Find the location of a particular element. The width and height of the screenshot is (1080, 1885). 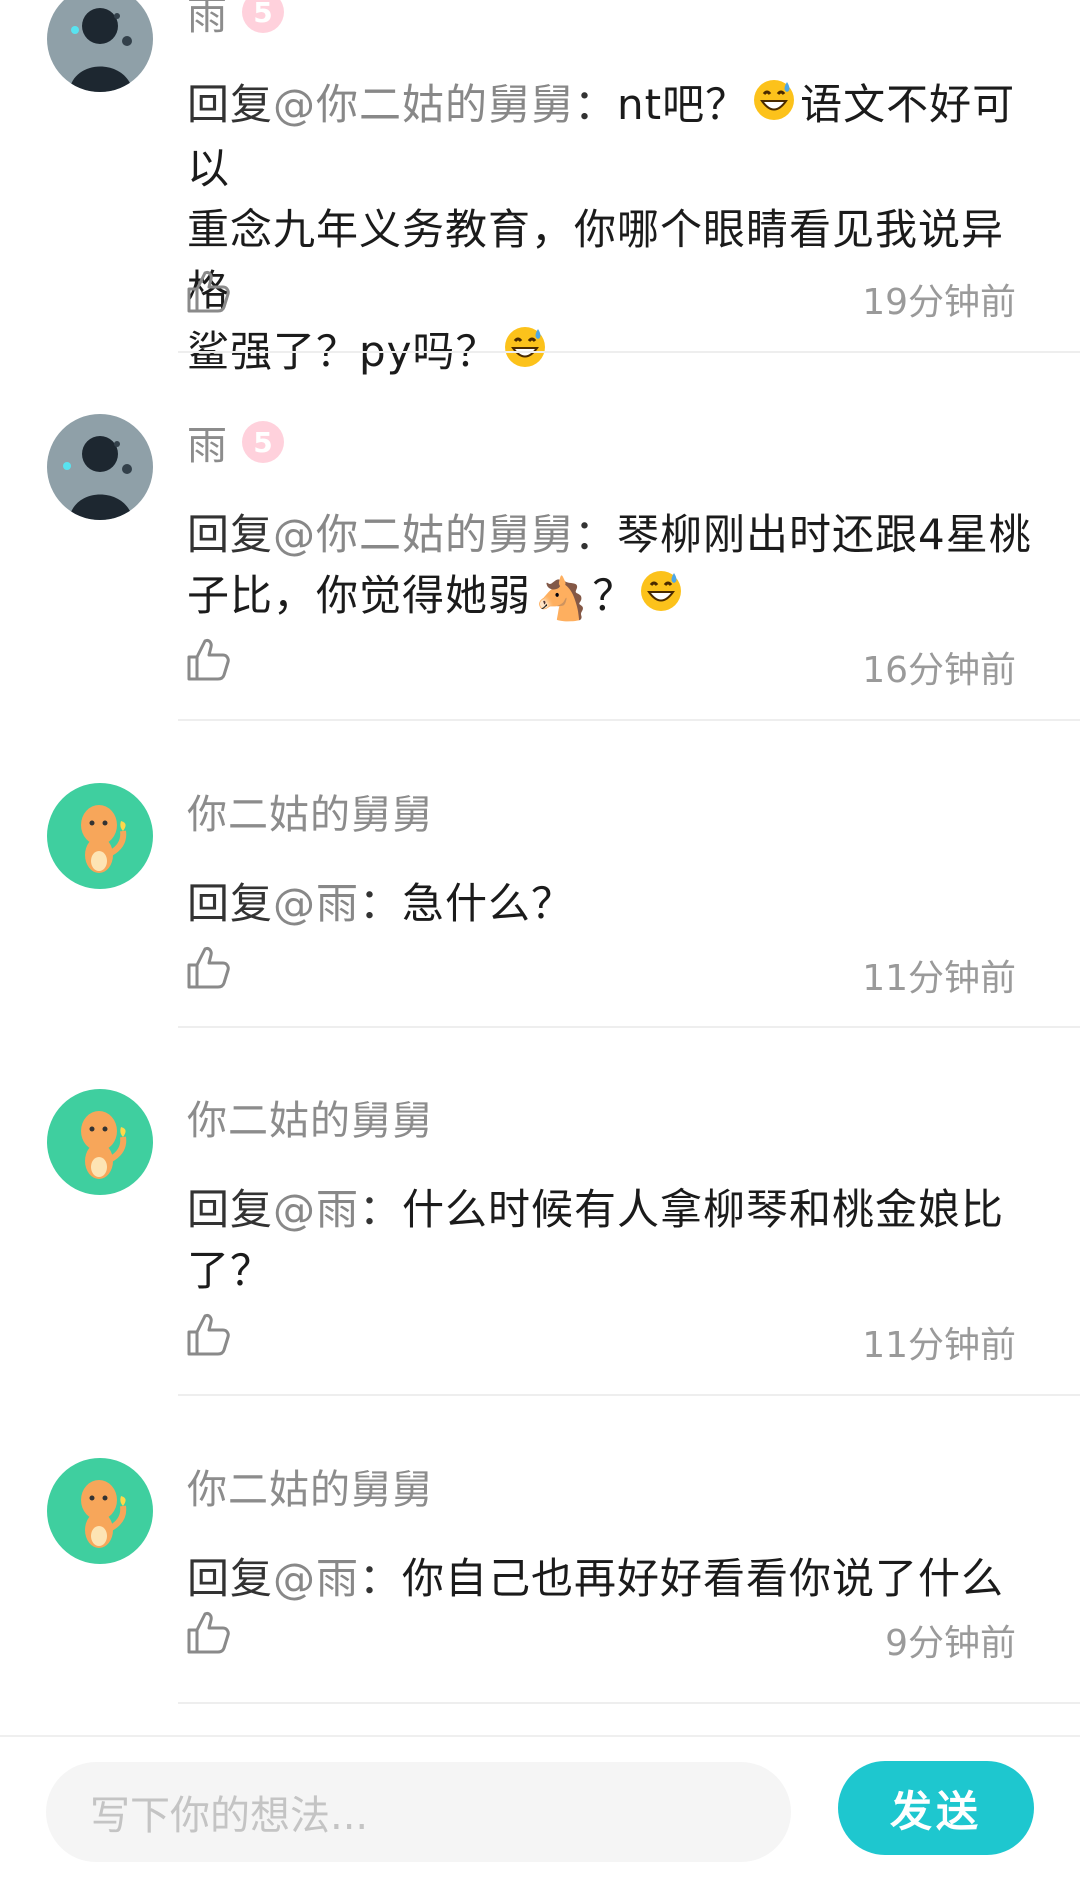

send-button: 发送 is located at coordinates (936, 1808).